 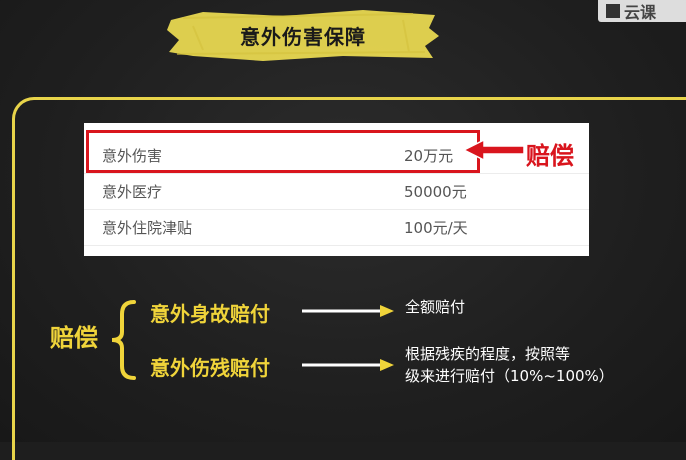 I want to click on watermark-logo: 云课, so click(x=642, y=11).